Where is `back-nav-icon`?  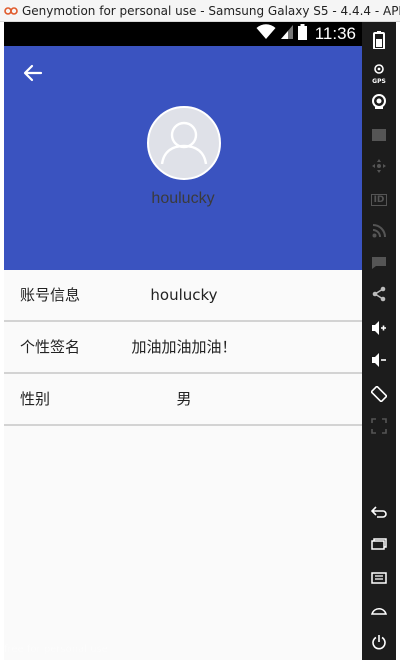 back-nav-icon is located at coordinates (378, 512).